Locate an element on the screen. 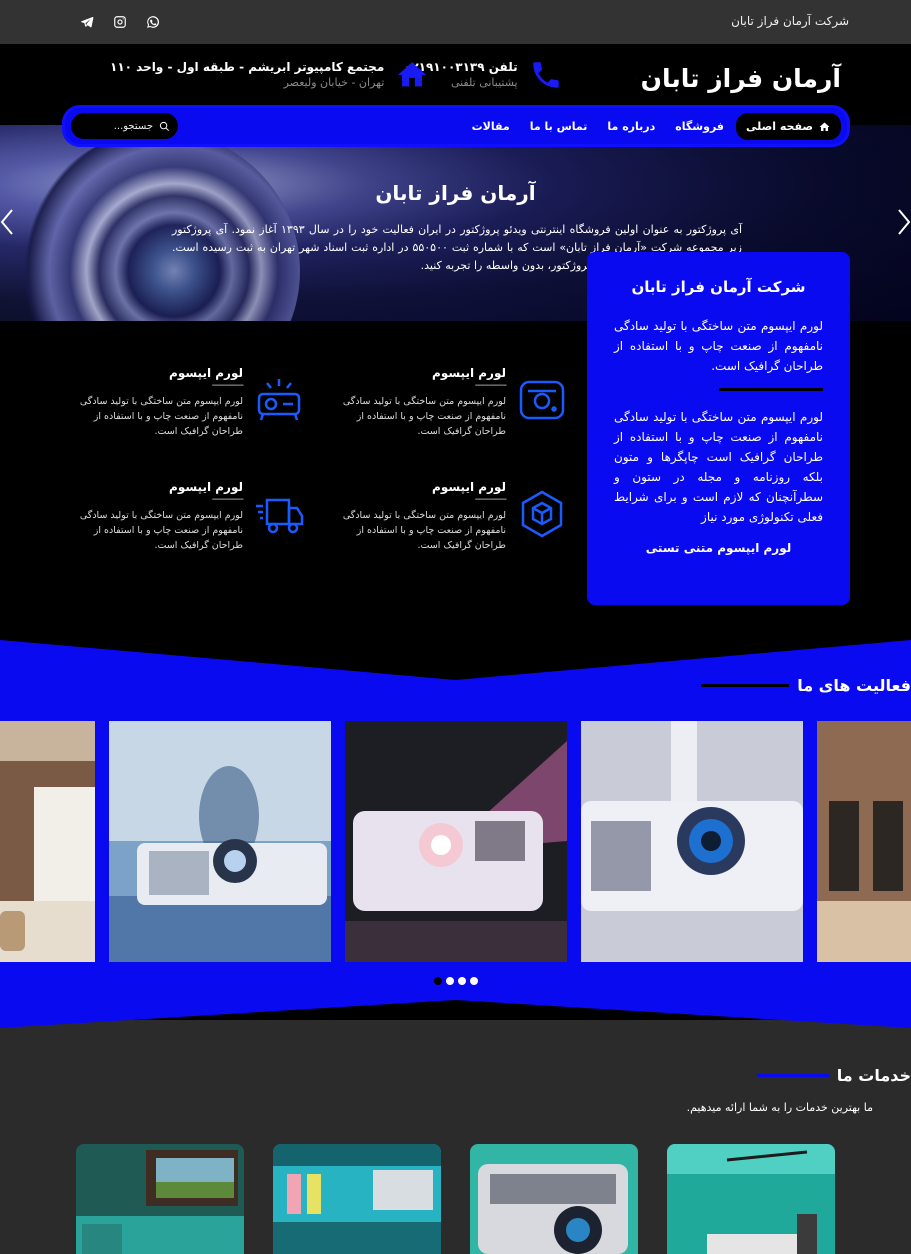  company-name: شرکت آرمان فراز تابان is located at coordinates (790, 21).